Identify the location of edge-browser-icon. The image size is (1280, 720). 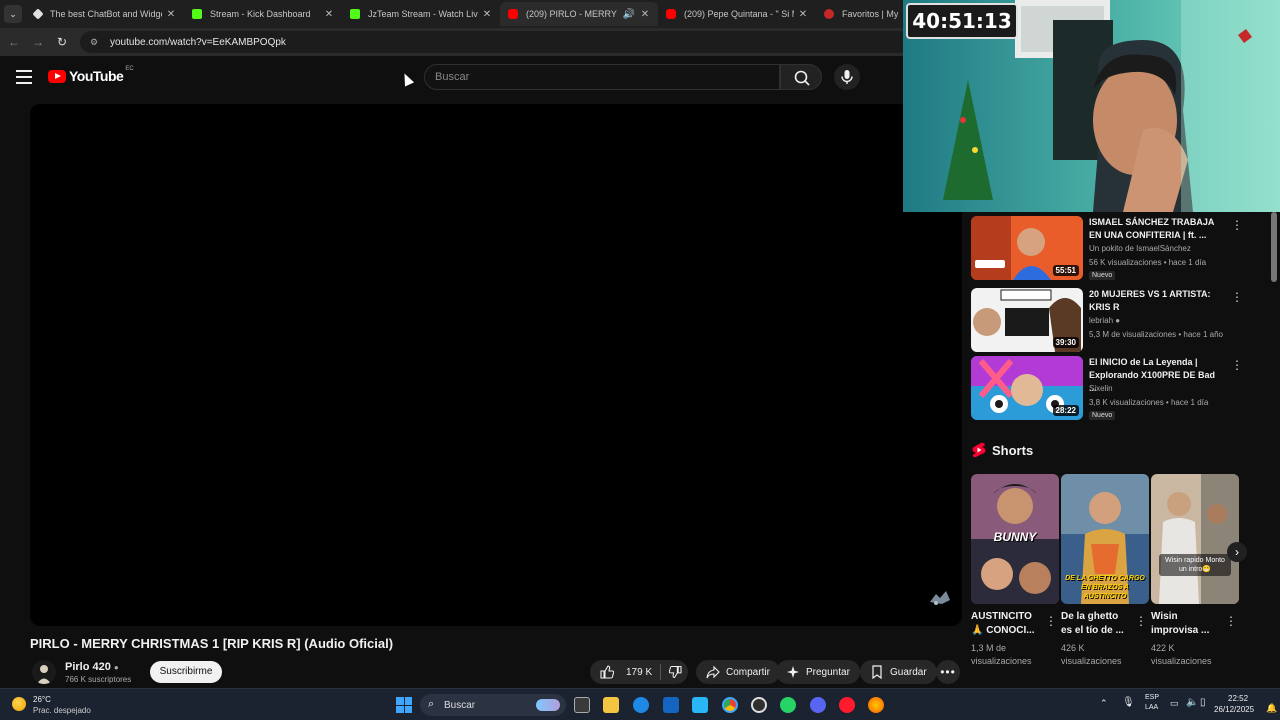
(641, 705).